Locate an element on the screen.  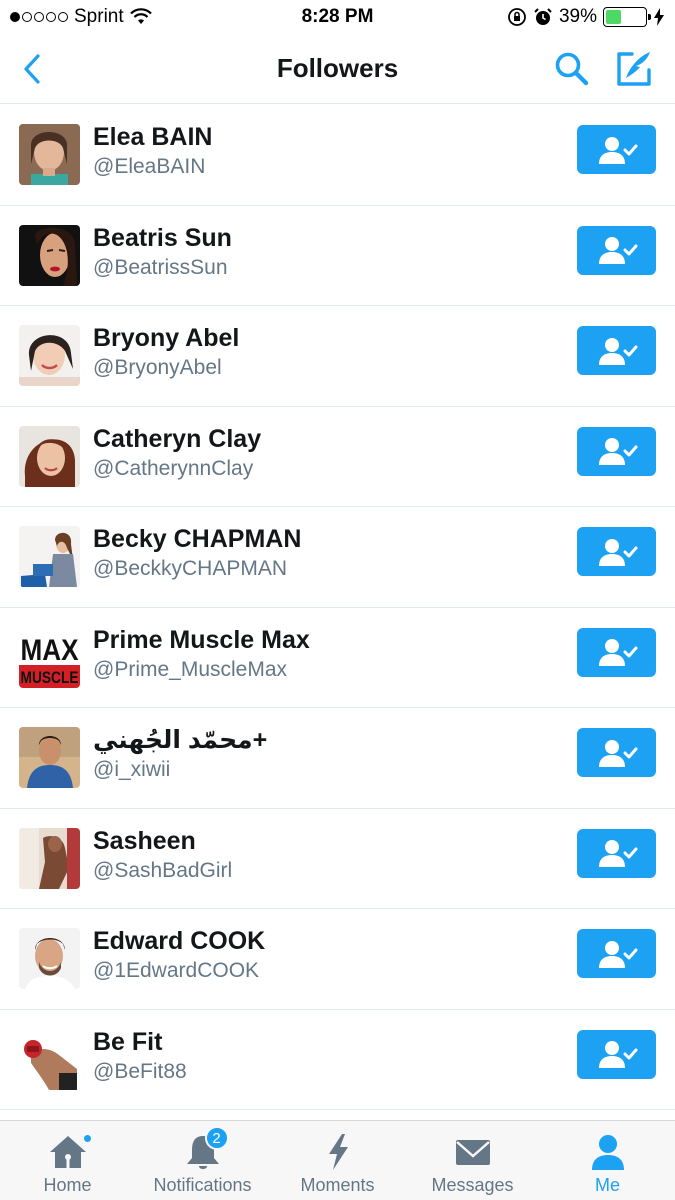
follower-display-name: Becky CHAPMAN is located at coordinates (197, 539).